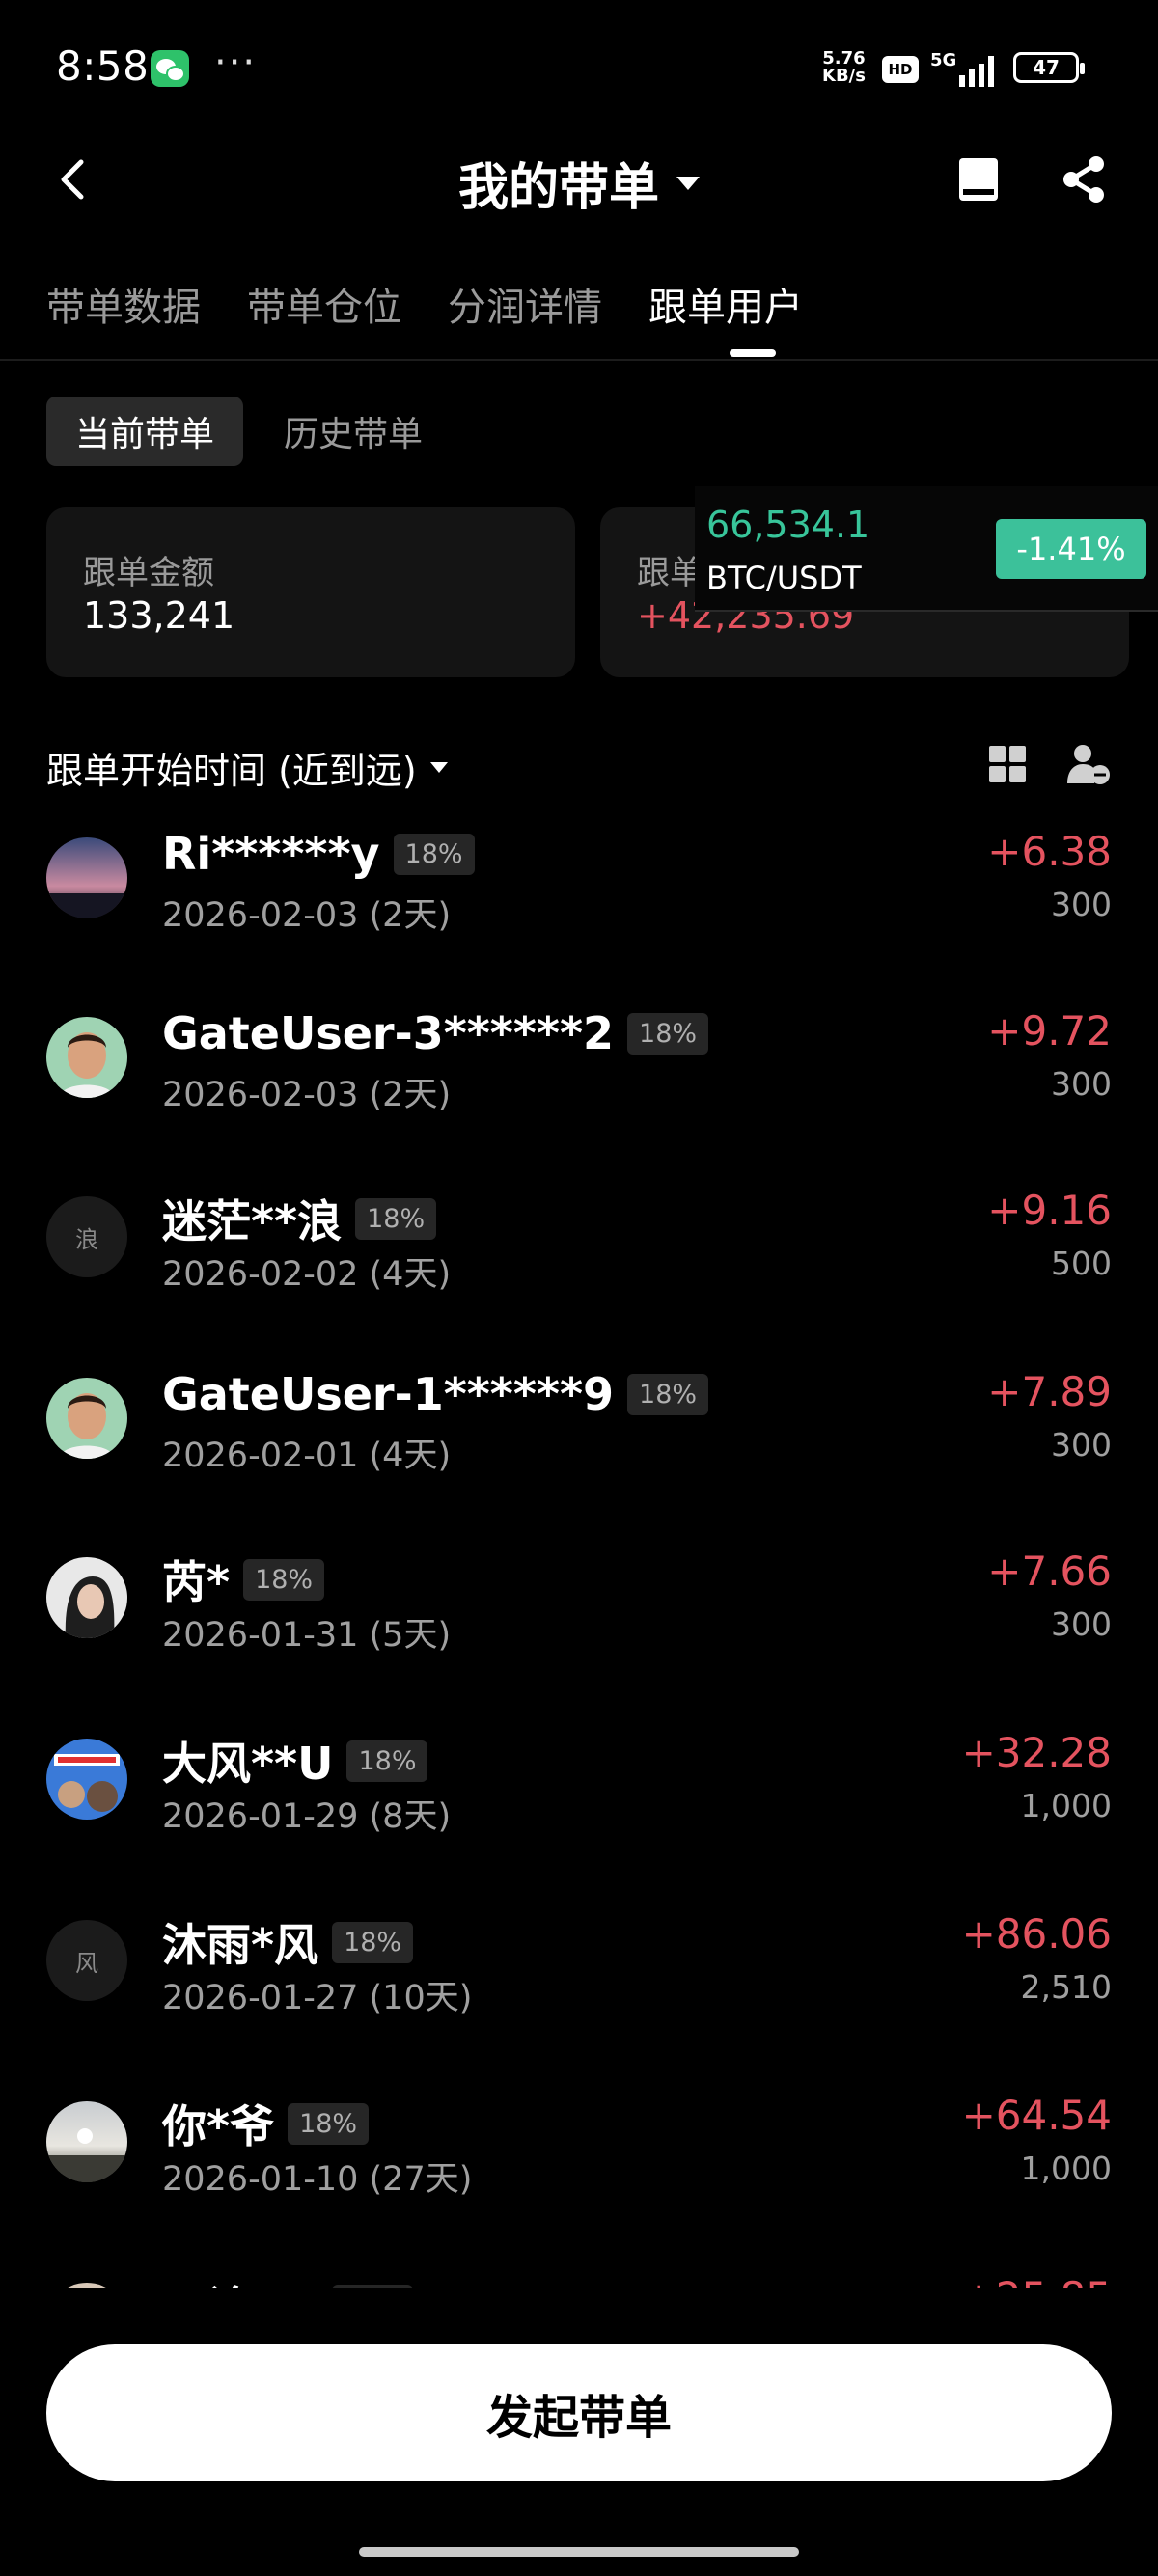 The height and width of the screenshot is (2576, 1158). What do you see at coordinates (1081, 1264) in the screenshot?
I see `user-amount: 500` at bounding box center [1081, 1264].